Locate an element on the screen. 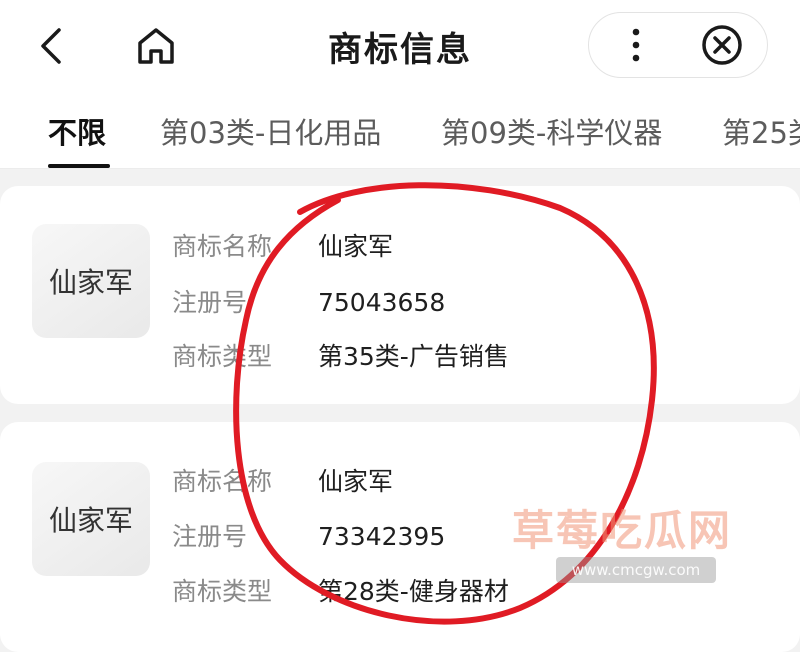 This screenshot has width=800, height=652. vertical-dots-icon is located at coordinates (636, 45).